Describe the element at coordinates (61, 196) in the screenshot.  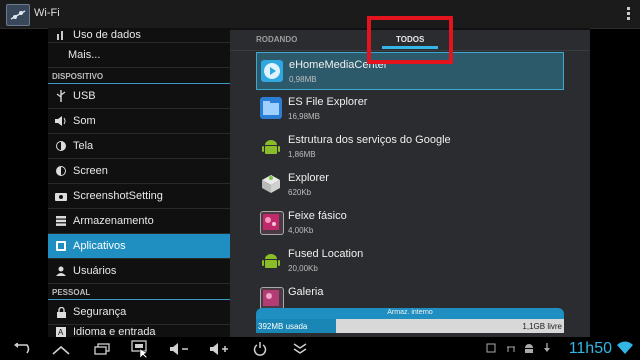
I see `camera-icon` at that location.